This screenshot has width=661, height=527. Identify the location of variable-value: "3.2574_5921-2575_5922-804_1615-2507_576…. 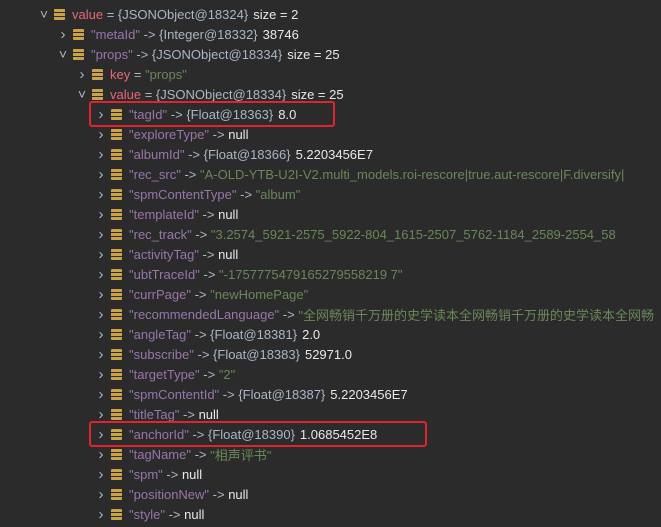
(413, 234).